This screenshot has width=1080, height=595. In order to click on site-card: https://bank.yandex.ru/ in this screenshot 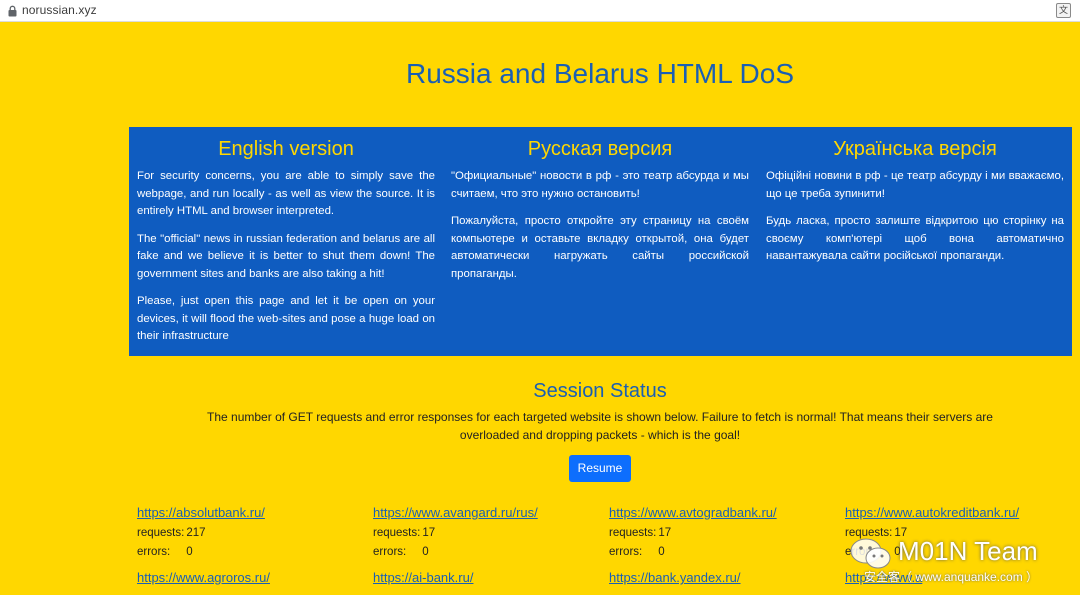, I will do `click(719, 577)`.